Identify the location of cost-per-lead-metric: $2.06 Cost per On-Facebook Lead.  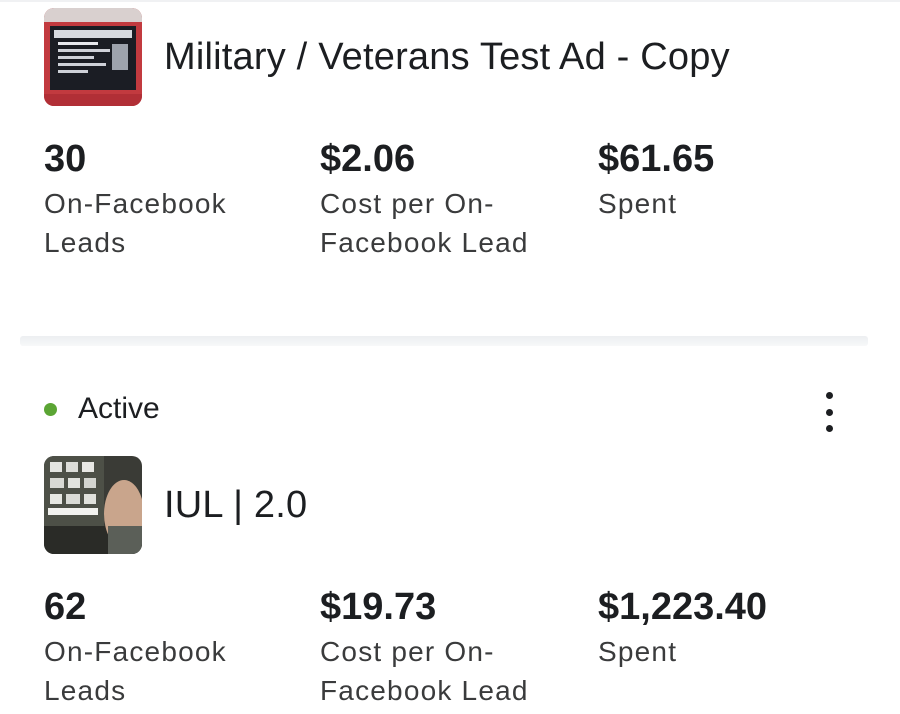
(459, 199).